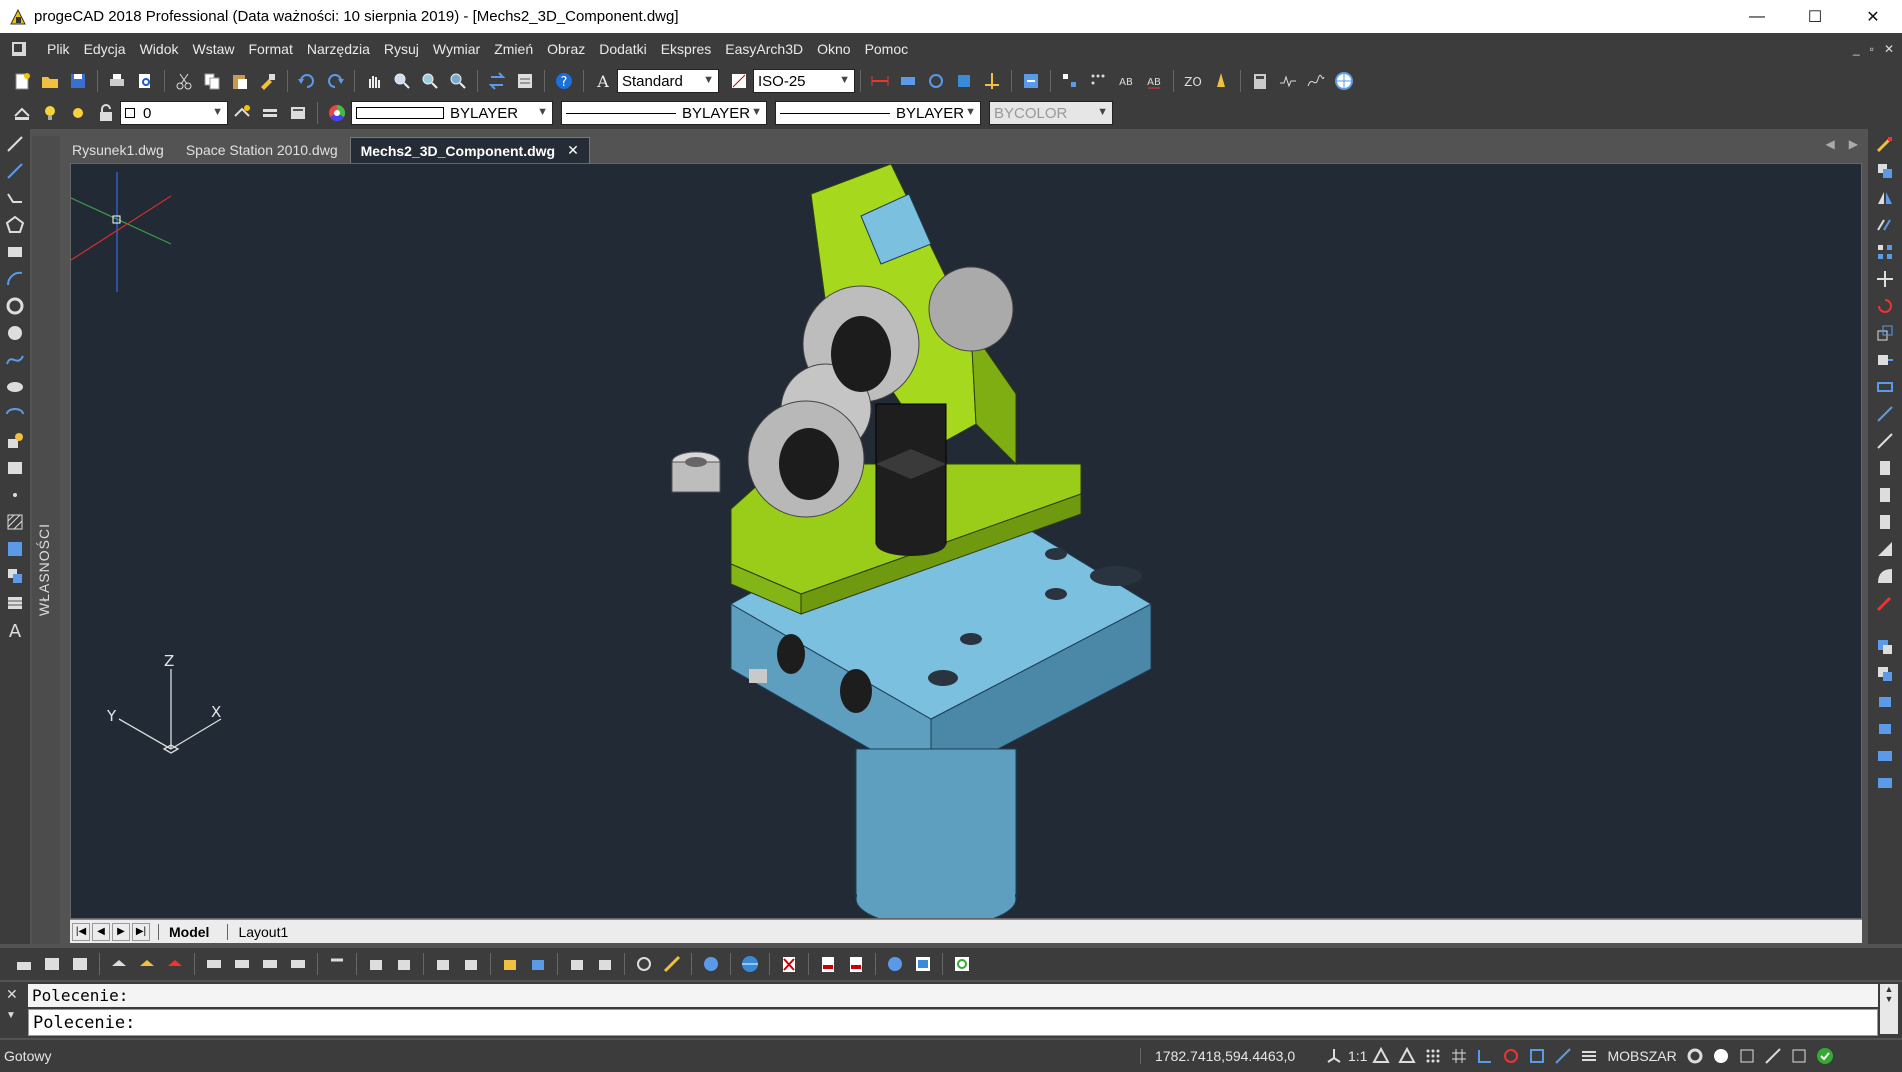 The width and height of the screenshot is (1902, 1072). What do you see at coordinates (338, 49) in the screenshot?
I see `menu-narzedzia: Narzędzia` at bounding box center [338, 49].